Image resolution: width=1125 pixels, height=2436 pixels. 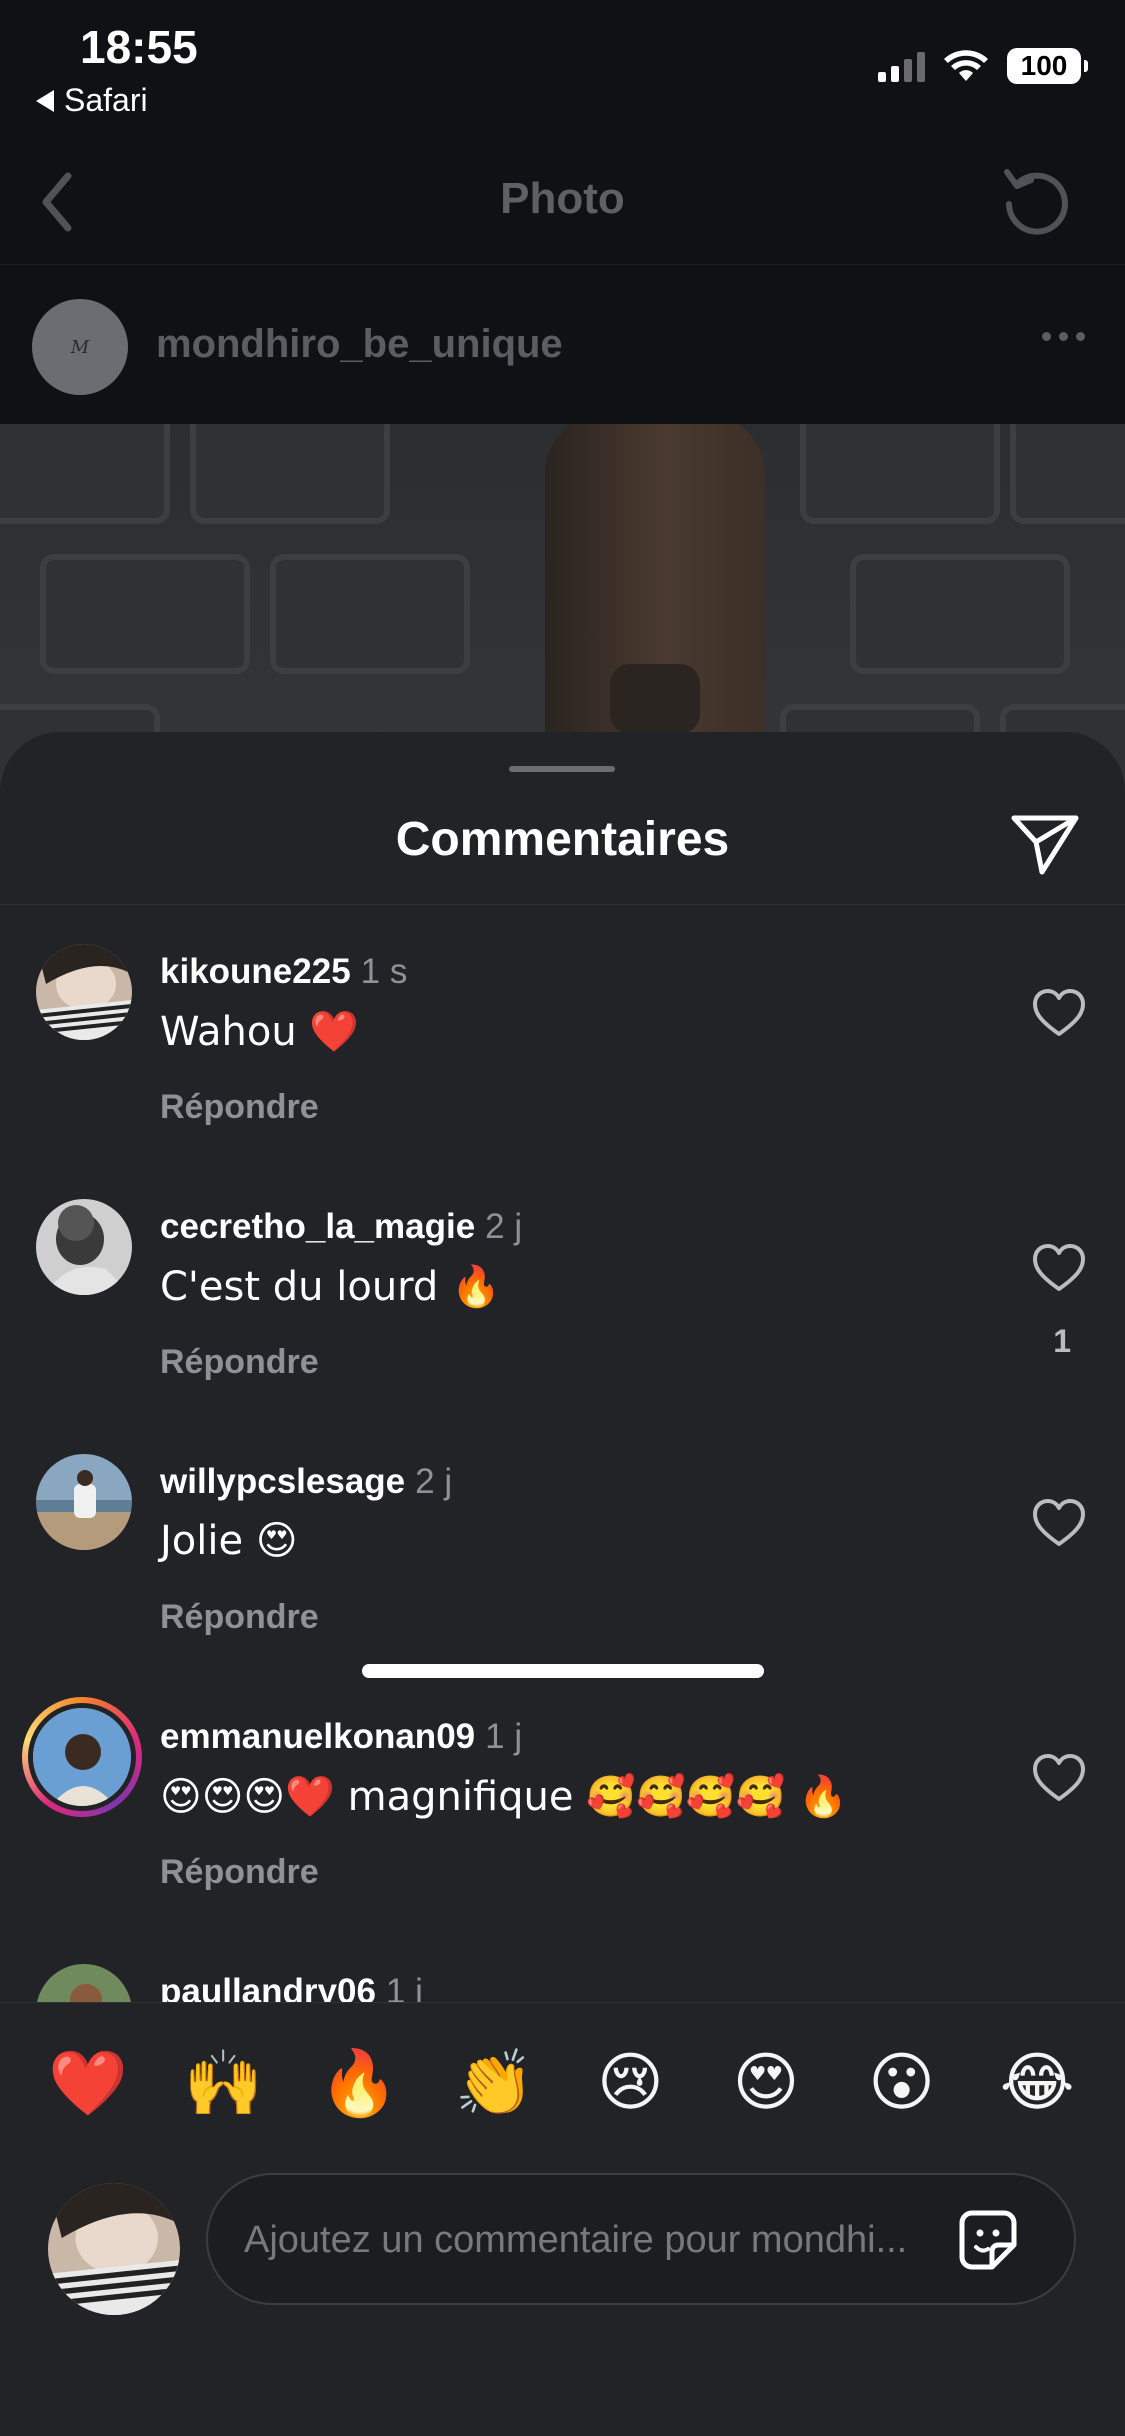 I want to click on comment-text: Jolie 😍, so click(x=229, y=1541).